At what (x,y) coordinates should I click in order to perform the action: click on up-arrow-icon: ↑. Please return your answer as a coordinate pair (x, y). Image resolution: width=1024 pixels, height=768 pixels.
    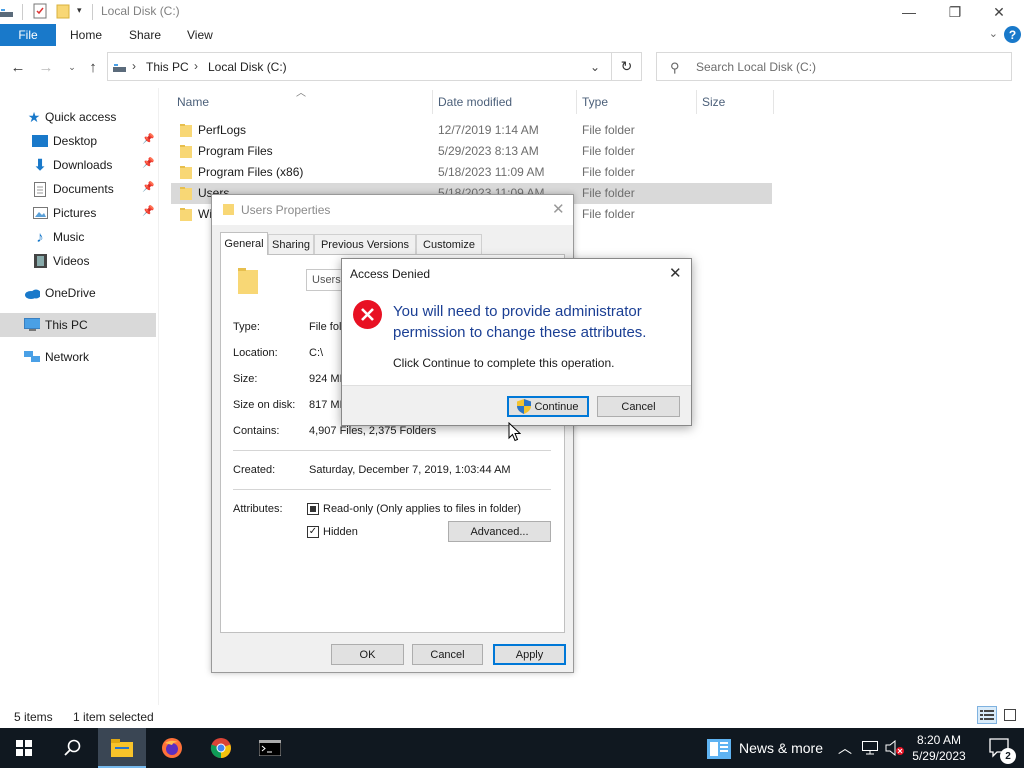
    Looking at the image, I should click on (93, 67).